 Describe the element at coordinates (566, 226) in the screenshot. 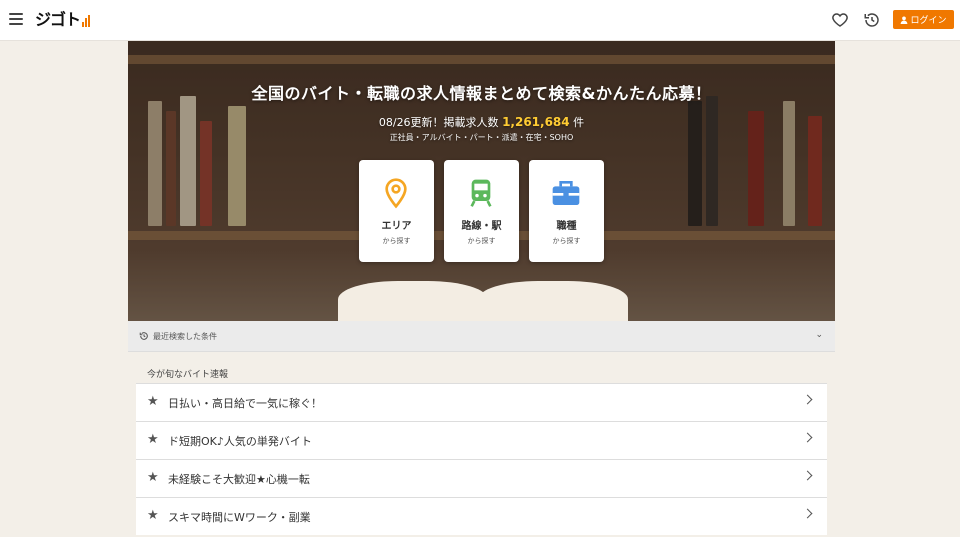

I see `card-title: 職種` at that location.